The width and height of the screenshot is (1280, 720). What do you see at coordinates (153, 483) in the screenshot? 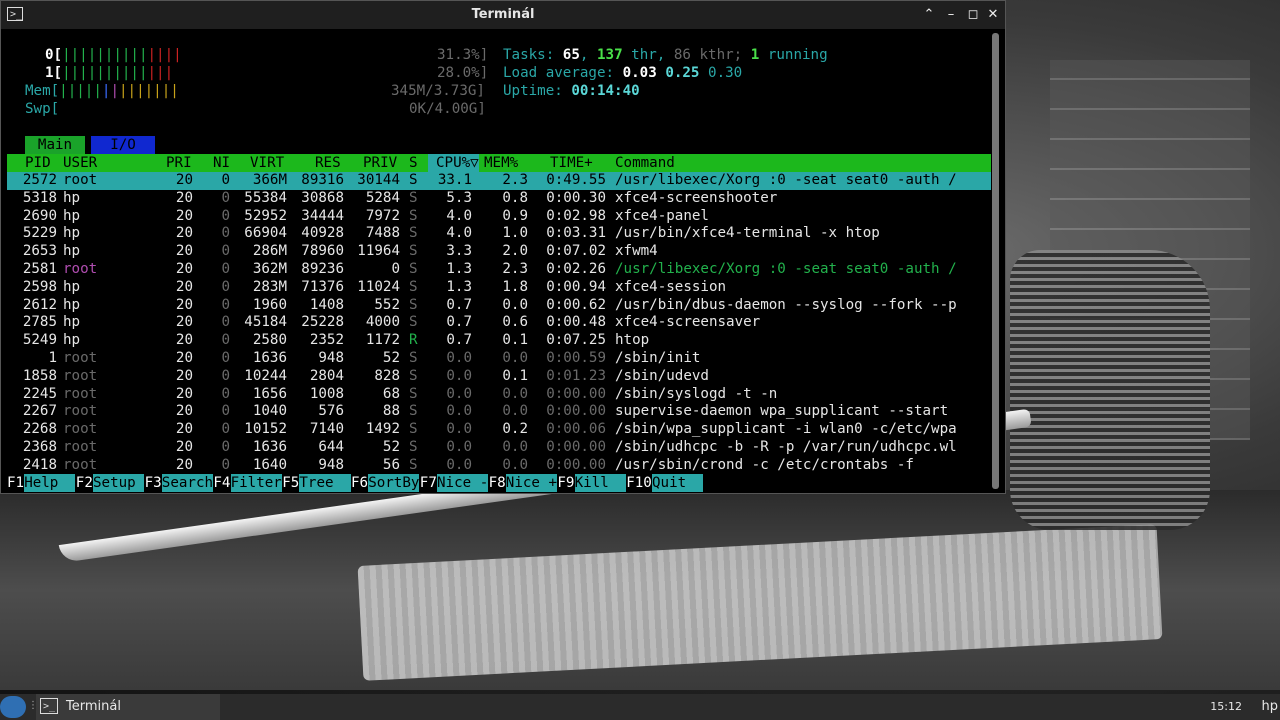
I see `fkey-f3: F3` at bounding box center [153, 483].